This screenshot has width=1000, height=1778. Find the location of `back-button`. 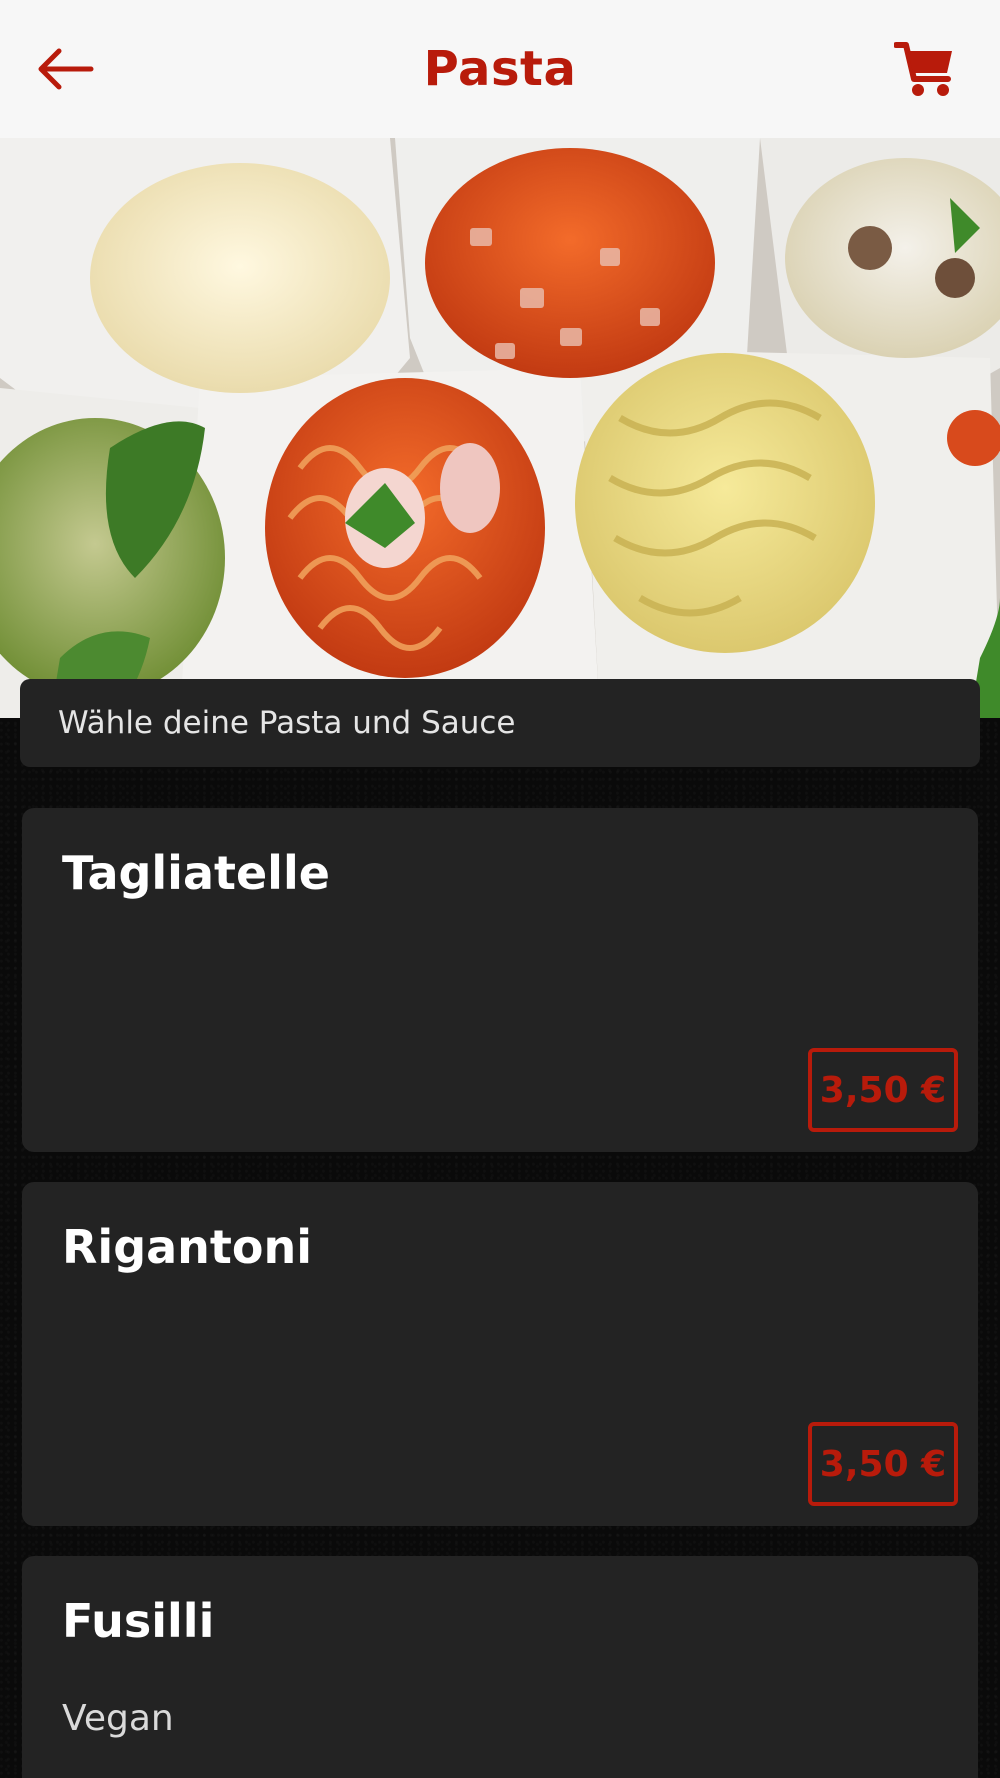

back-button is located at coordinates (65, 69).